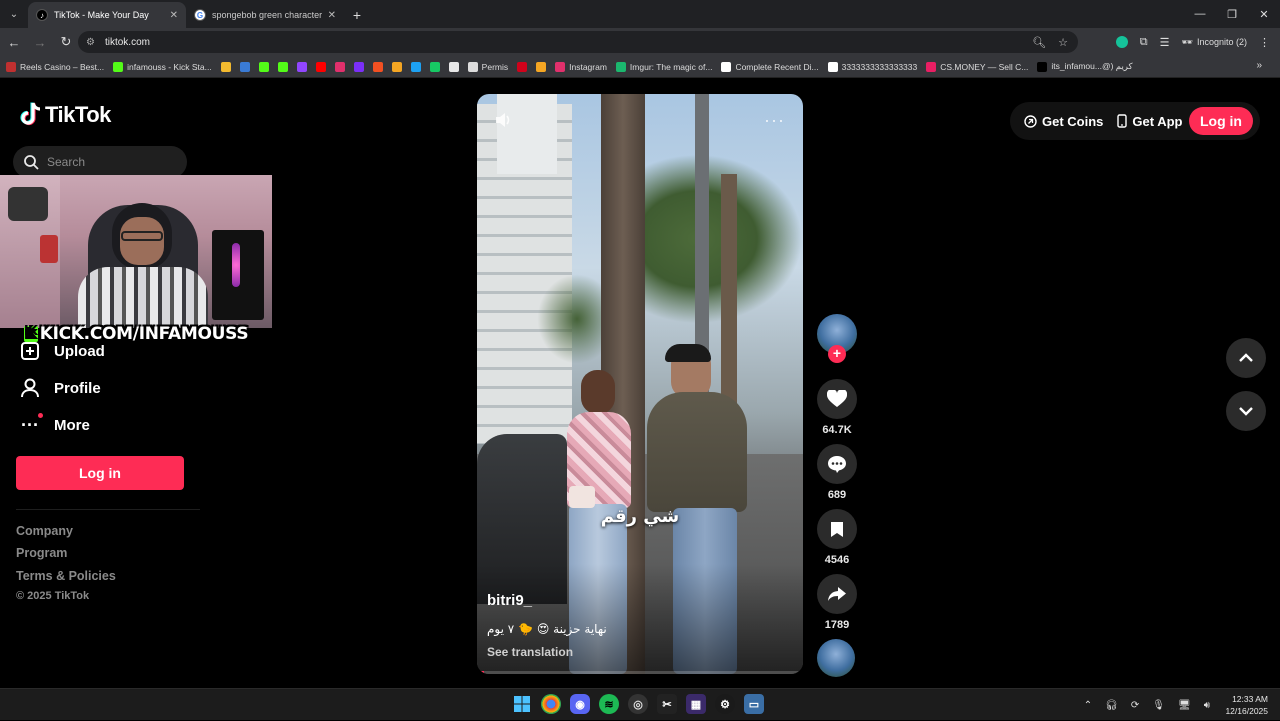  What do you see at coordinates (65, 115) in the screenshot?
I see `tiktok-logo: TikTok` at bounding box center [65, 115].